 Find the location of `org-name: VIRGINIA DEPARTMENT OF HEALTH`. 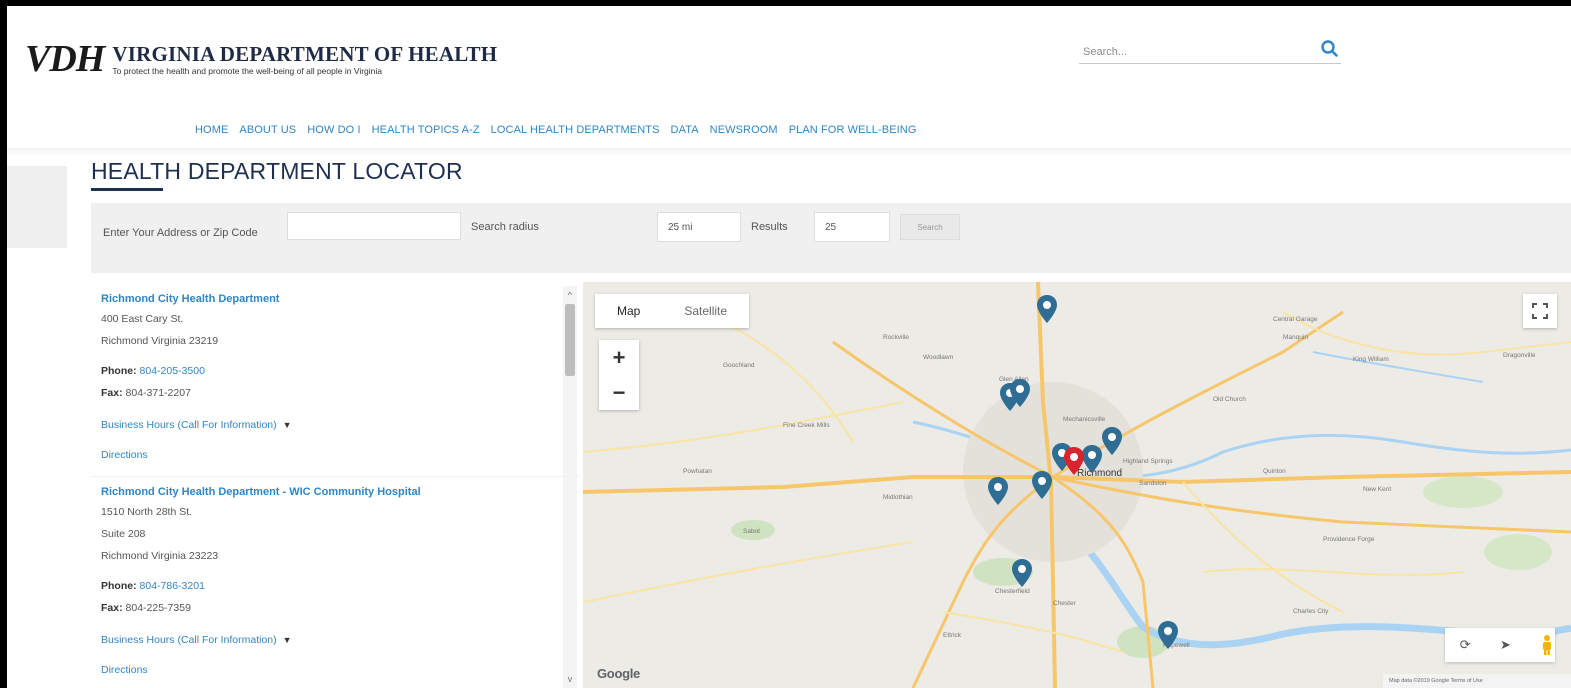

org-name: VIRGINIA DEPARTMENT OF HEALTH is located at coordinates (305, 54).